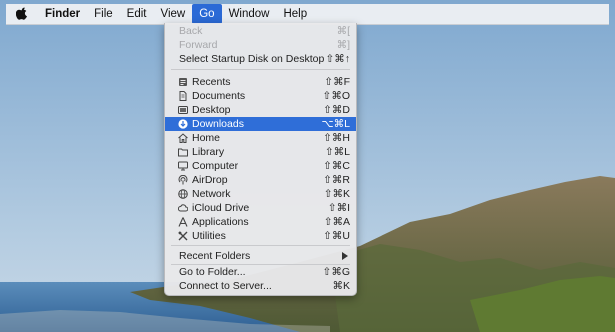 The height and width of the screenshot is (332, 615). I want to click on menu-item-documents: Documents ⇧⌘O, so click(260, 96).